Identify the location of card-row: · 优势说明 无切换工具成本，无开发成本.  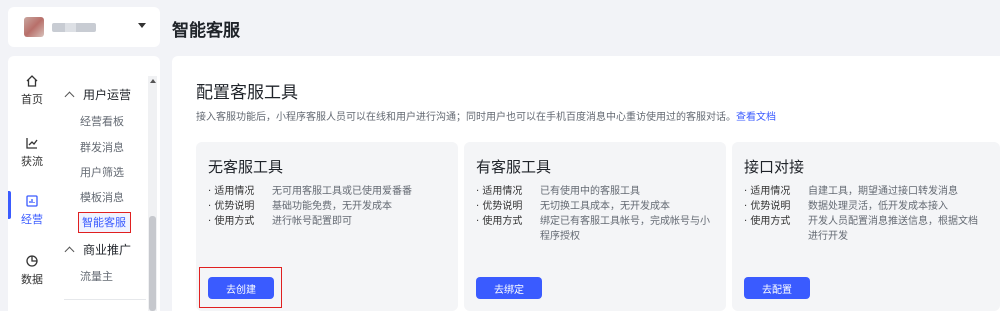
(598, 206).